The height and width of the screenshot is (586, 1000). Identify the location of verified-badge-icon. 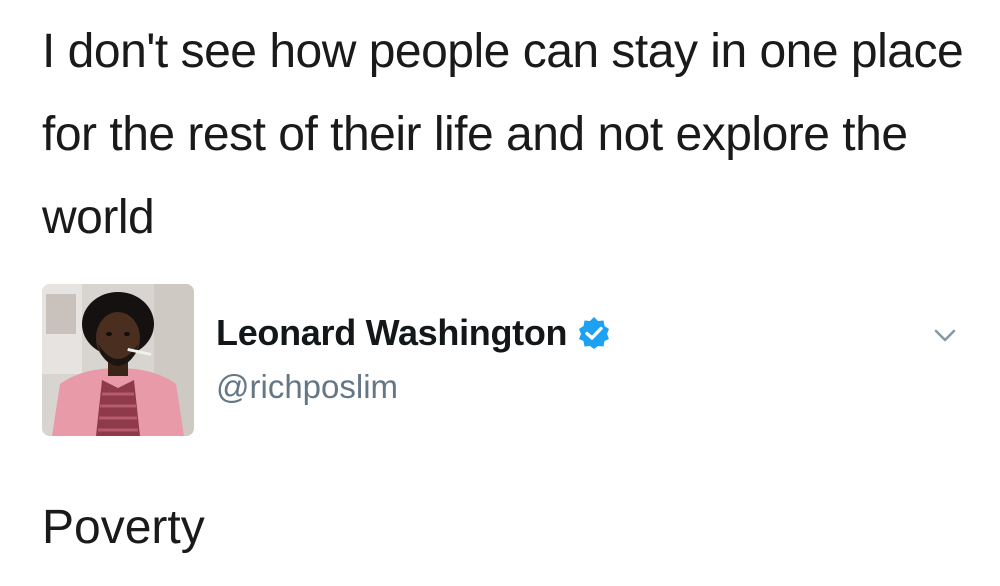
(594, 333).